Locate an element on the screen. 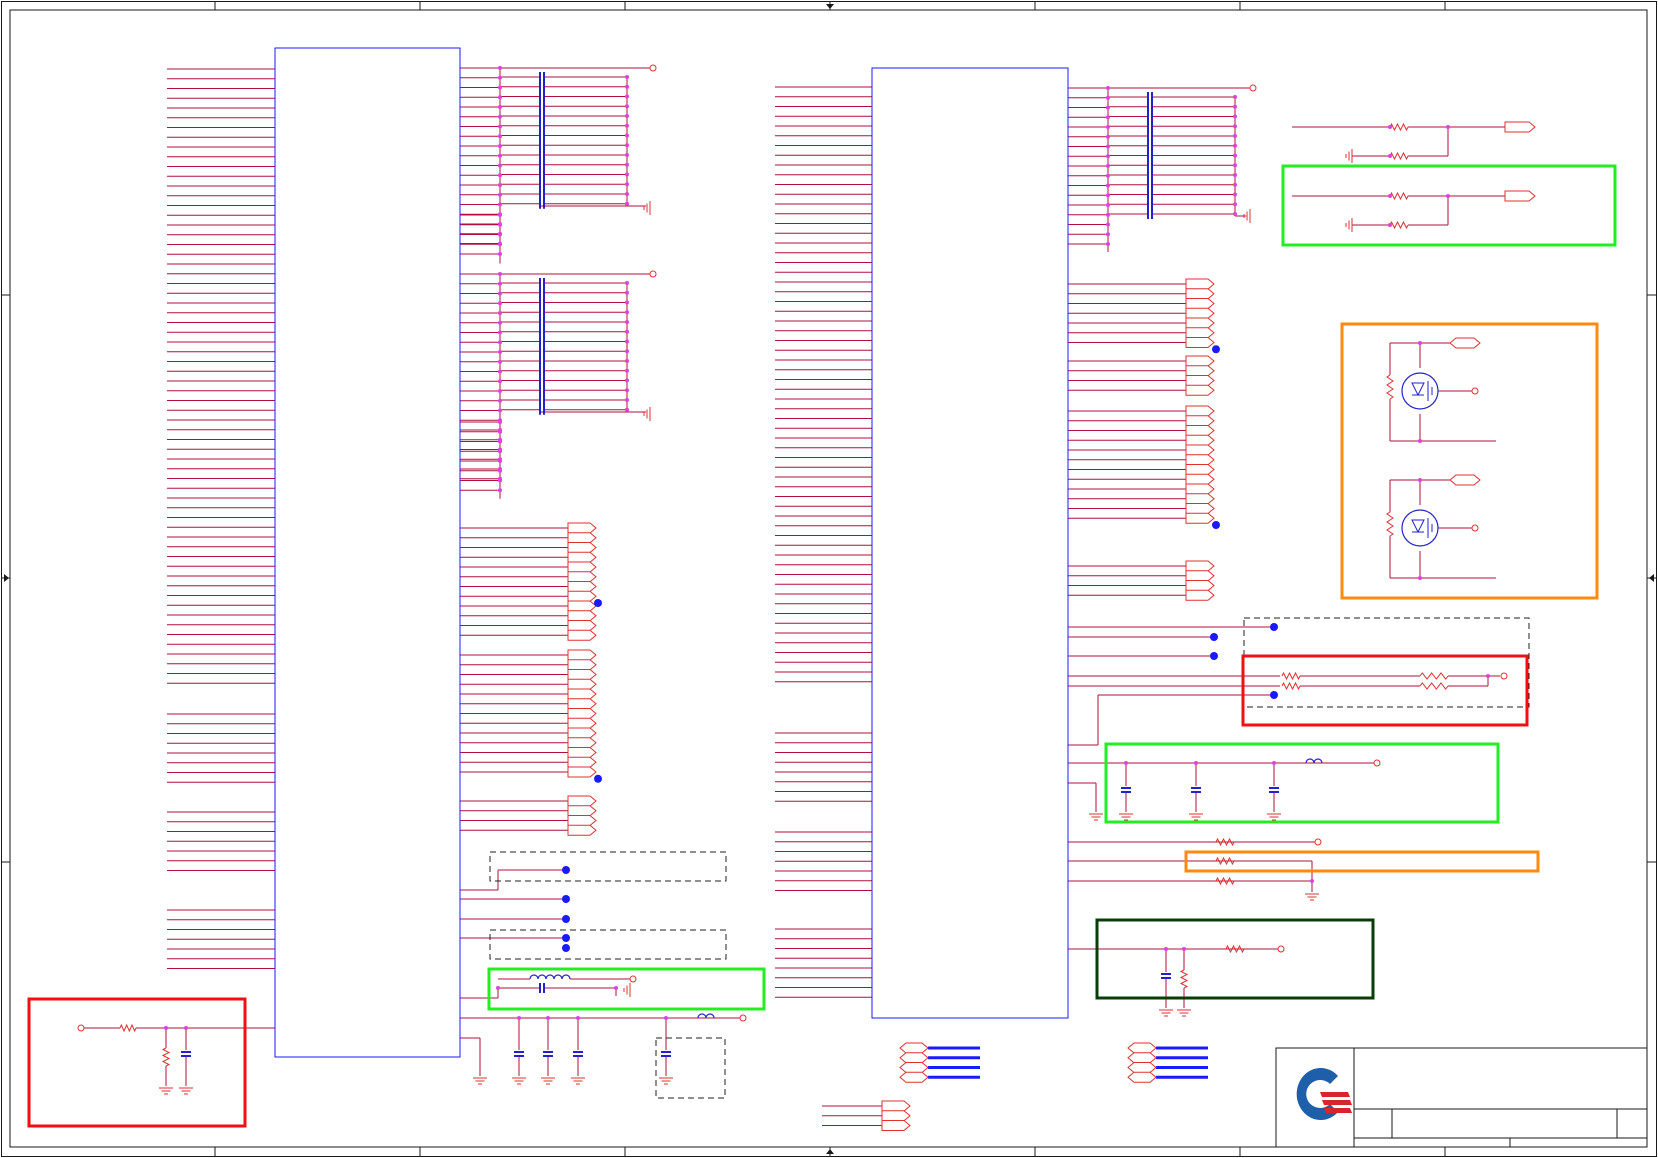  power-rail-endpoint is located at coordinates (653, 68).